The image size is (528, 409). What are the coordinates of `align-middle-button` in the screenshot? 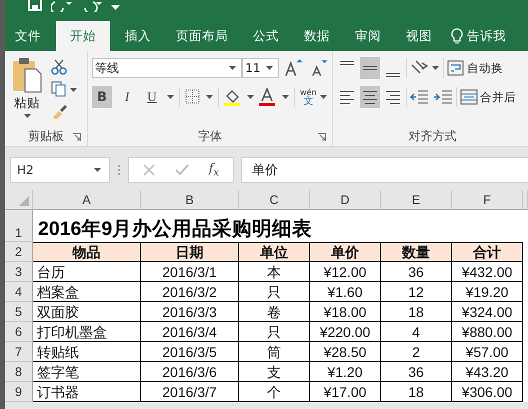 It's located at (370, 68).